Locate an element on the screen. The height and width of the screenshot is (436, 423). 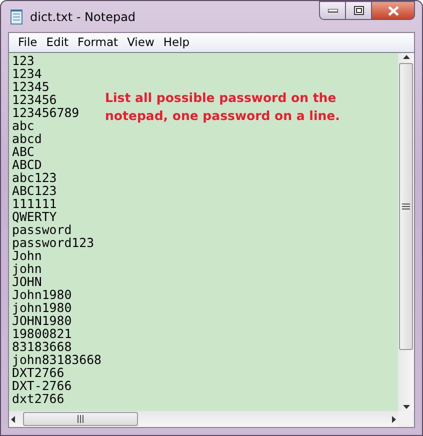
scroll-right-arrow-icon is located at coordinates (394, 419).